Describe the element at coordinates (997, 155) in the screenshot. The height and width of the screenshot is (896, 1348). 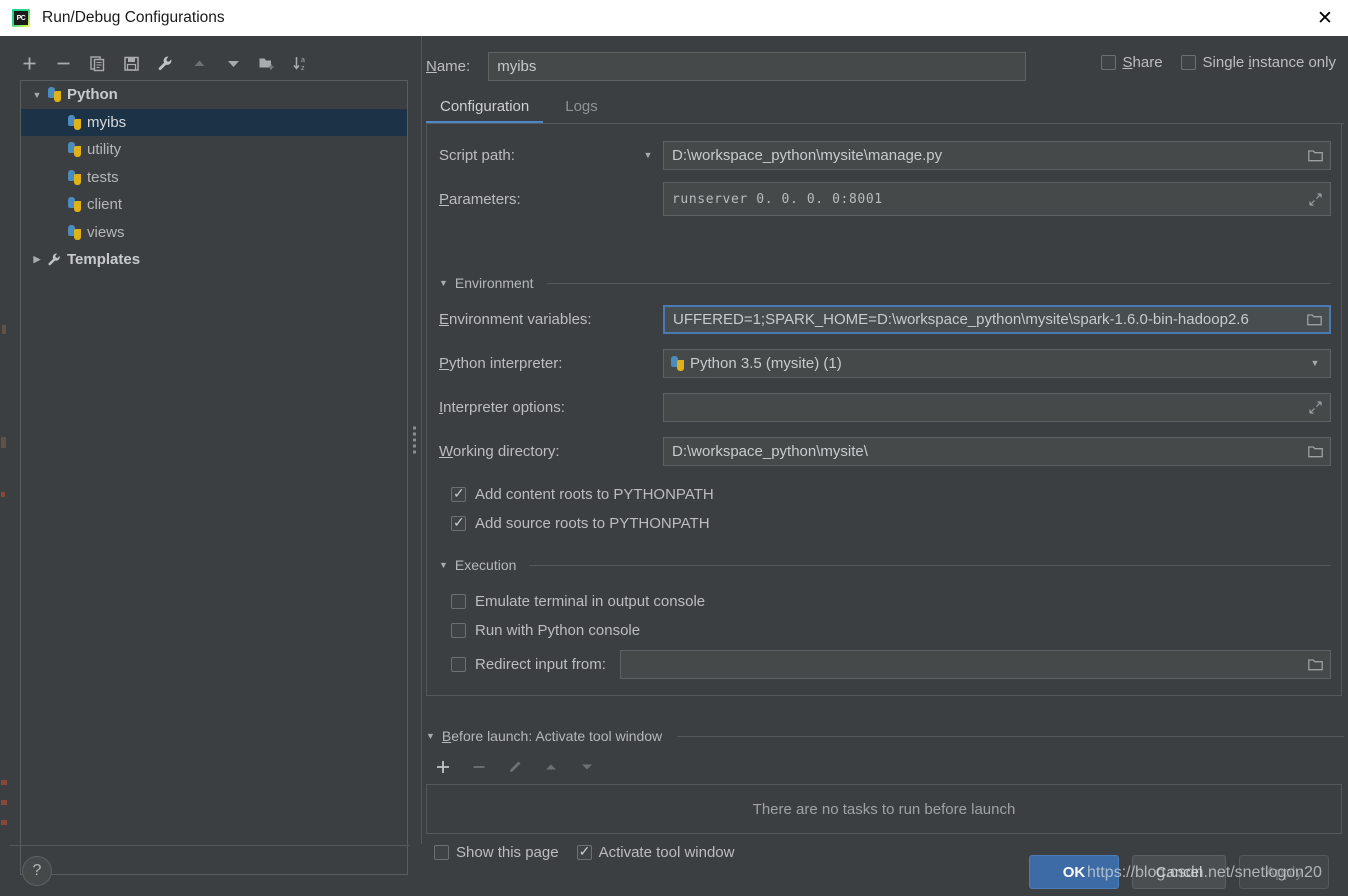
I see `script-path-input: D:\workspace_python\mysite\manage.py` at that location.